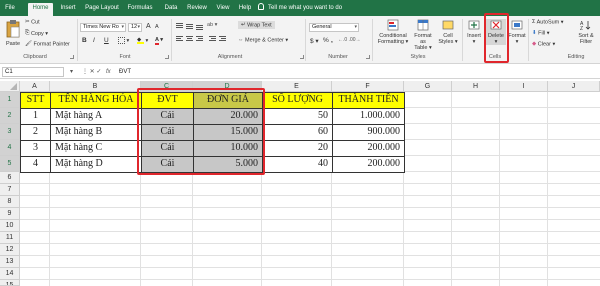 This screenshot has height=286, width=600. Describe the element at coordinates (35, 100) in the screenshot. I see `header-cell-stt: STT` at that location.